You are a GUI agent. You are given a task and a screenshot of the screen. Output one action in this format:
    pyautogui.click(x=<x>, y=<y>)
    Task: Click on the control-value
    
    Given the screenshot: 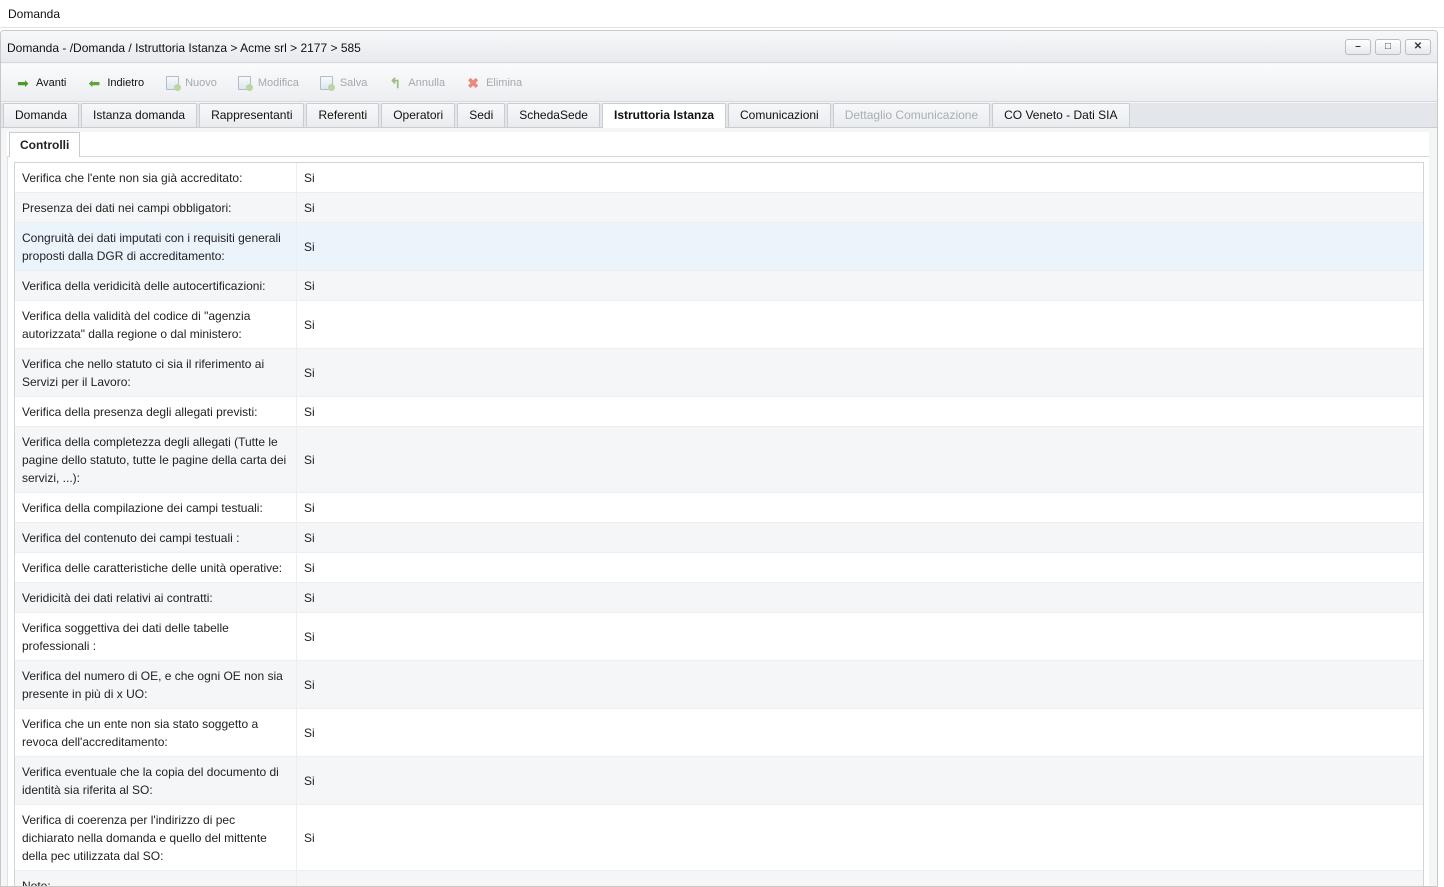 What is the action you would take?
    pyautogui.click(x=300, y=878)
    